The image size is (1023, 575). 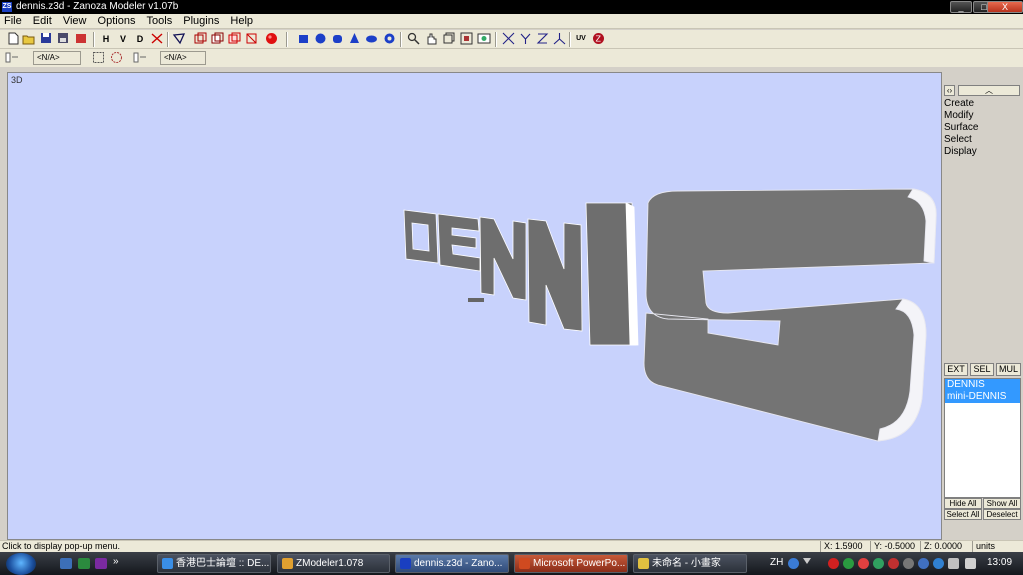 I want to click on tray-app6-icon, so click(x=908, y=563).